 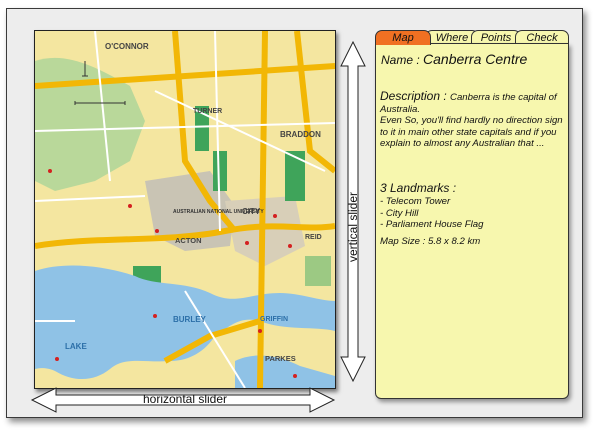 What do you see at coordinates (418, 188) in the screenshot?
I see `landmarks-label: 3 Landmarks :` at bounding box center [418, 188].